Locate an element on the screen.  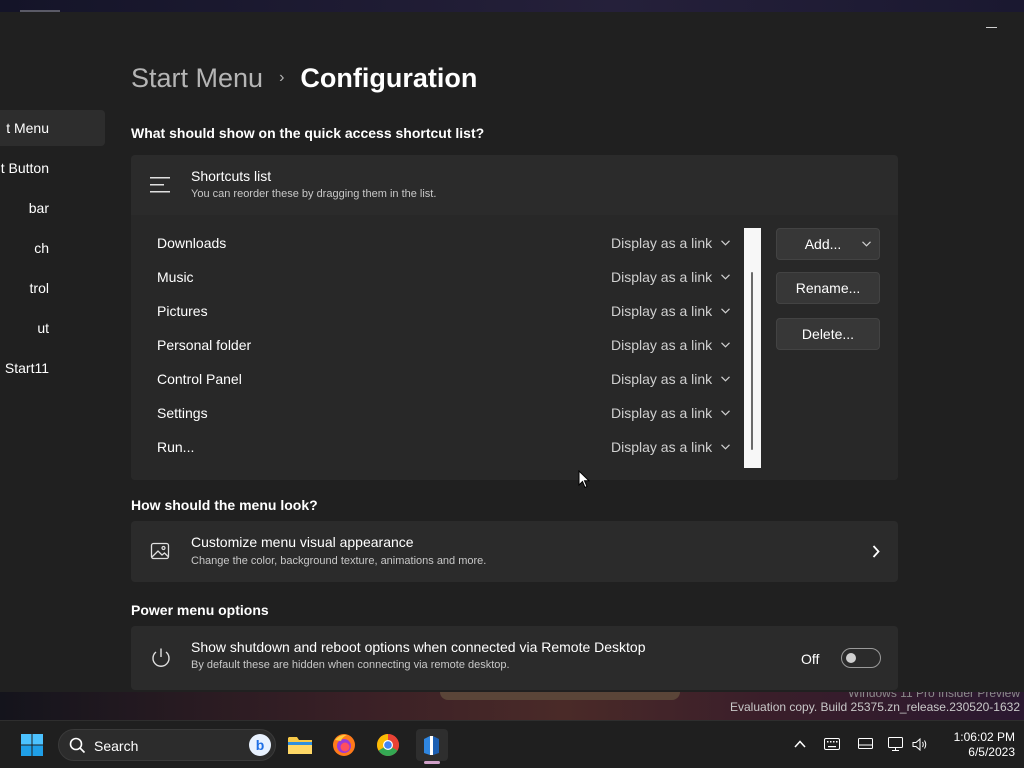
remote-desktop-toggle is located at coordinates (861, 658).